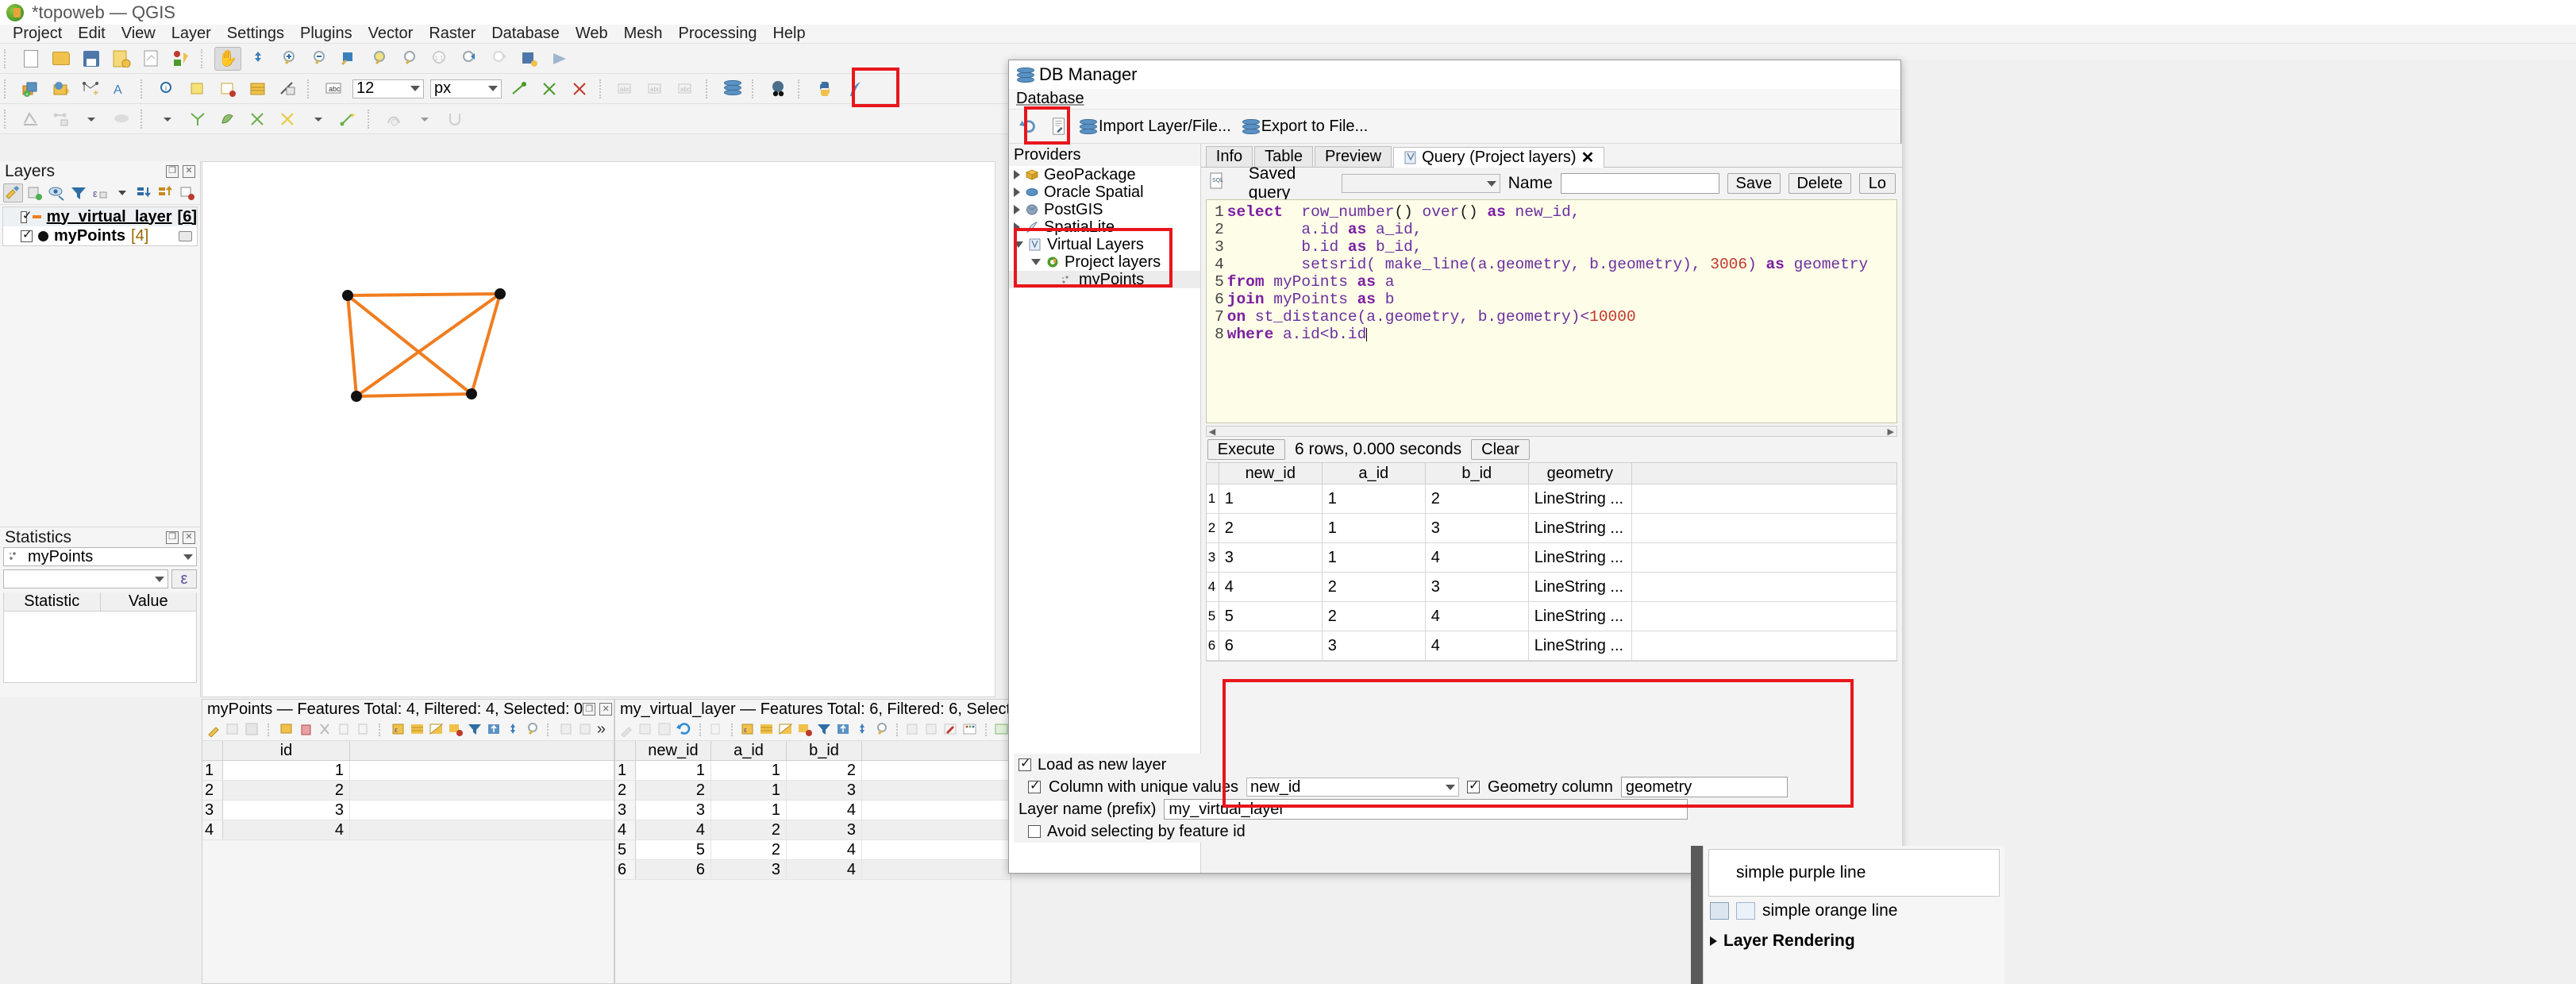 This screenshot has width=2576, height=984. I want to click on statistics-field-combo, so click(85, 578).